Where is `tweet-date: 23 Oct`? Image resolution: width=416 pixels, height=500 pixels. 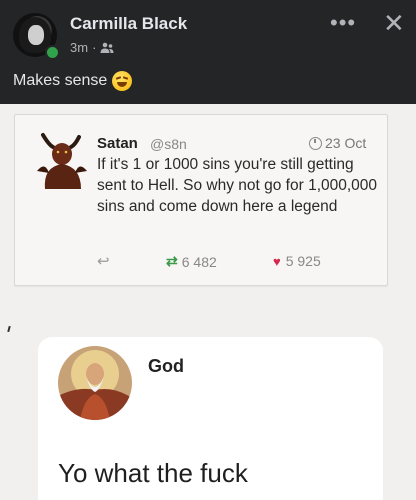 tweet-date: 23 Oct is located at coordinates (337, 143).